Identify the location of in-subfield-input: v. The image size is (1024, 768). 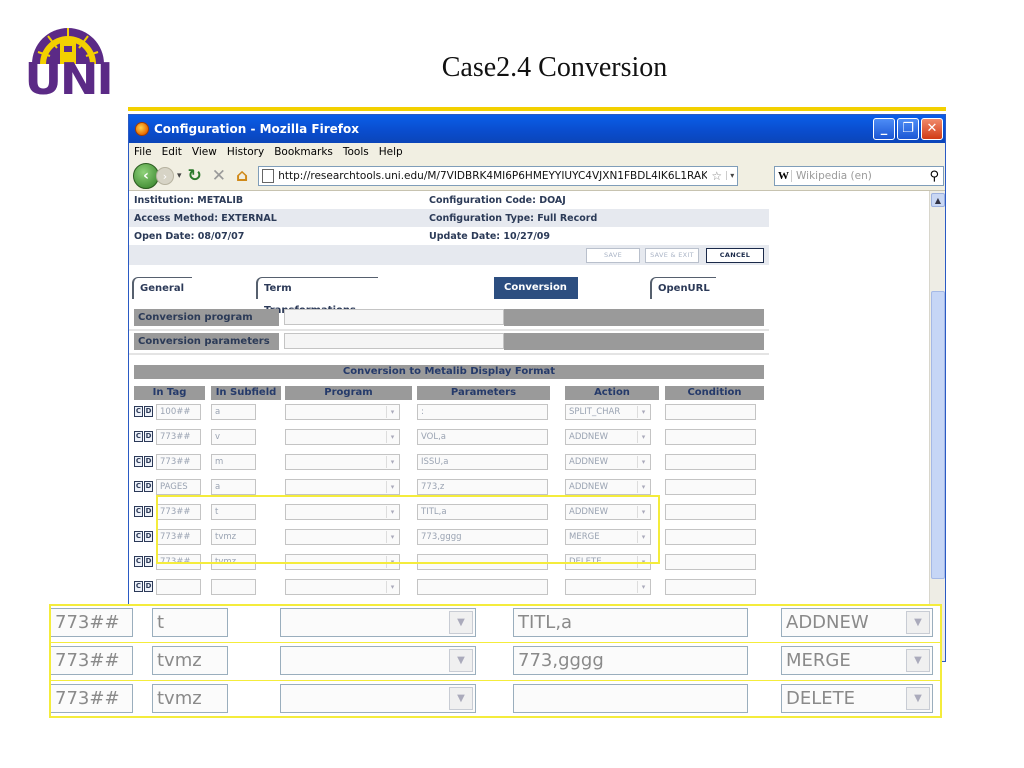
(233, 437).